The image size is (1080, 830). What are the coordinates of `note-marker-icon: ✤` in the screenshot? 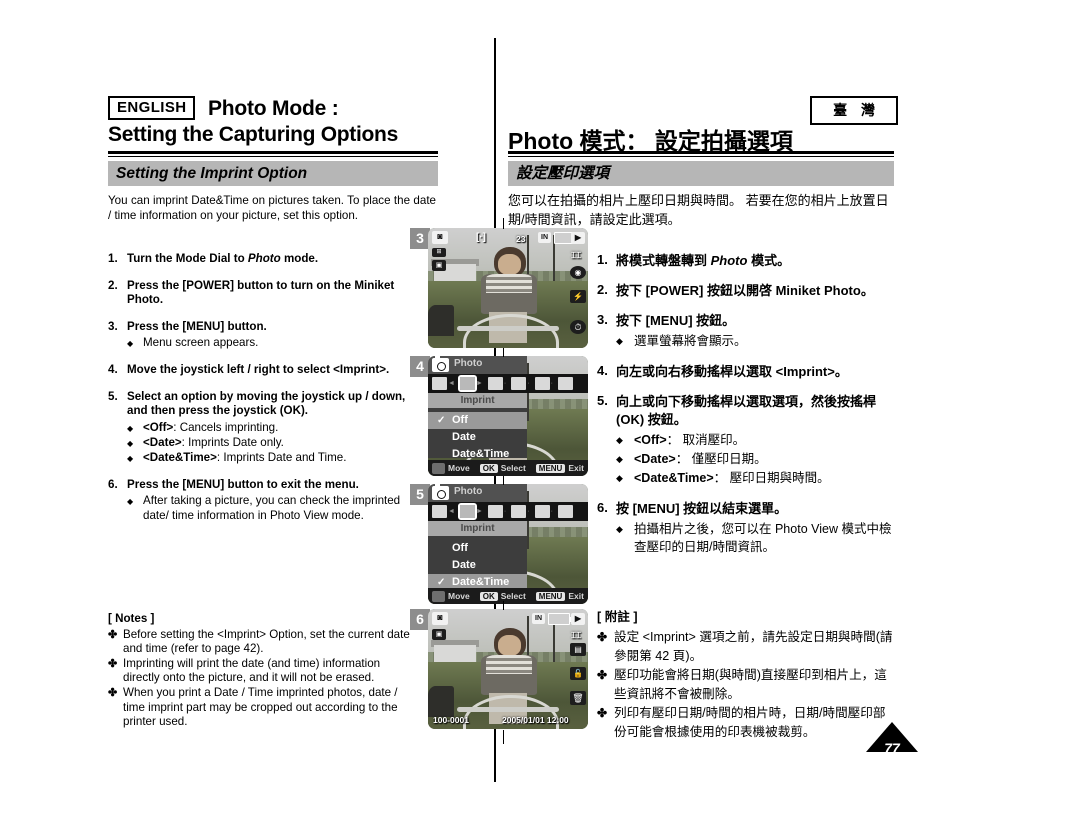 It's located at (113, 663).